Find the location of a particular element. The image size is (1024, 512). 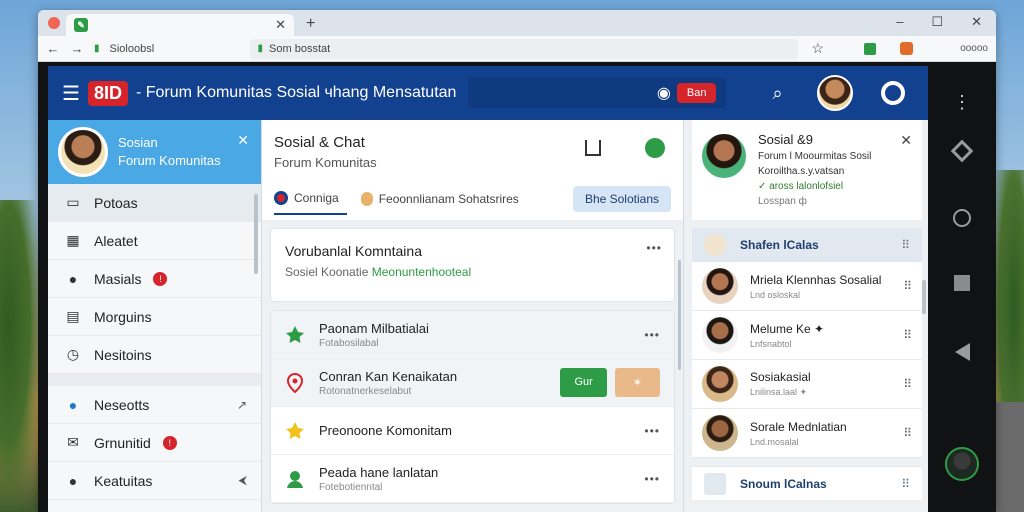

search-icon: ⌕ is located at coordinates (777, 93).